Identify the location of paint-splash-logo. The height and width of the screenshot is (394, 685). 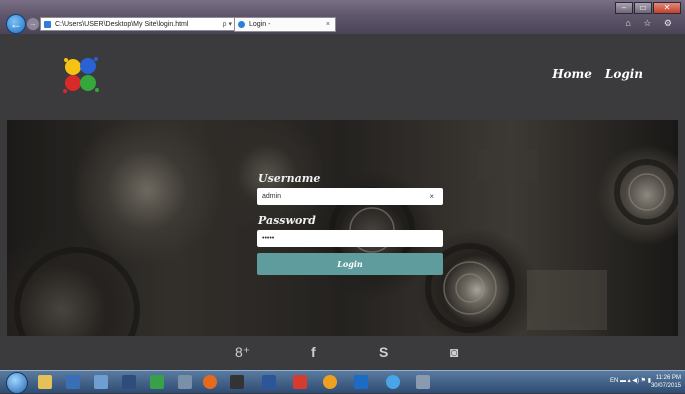
(81, 75).